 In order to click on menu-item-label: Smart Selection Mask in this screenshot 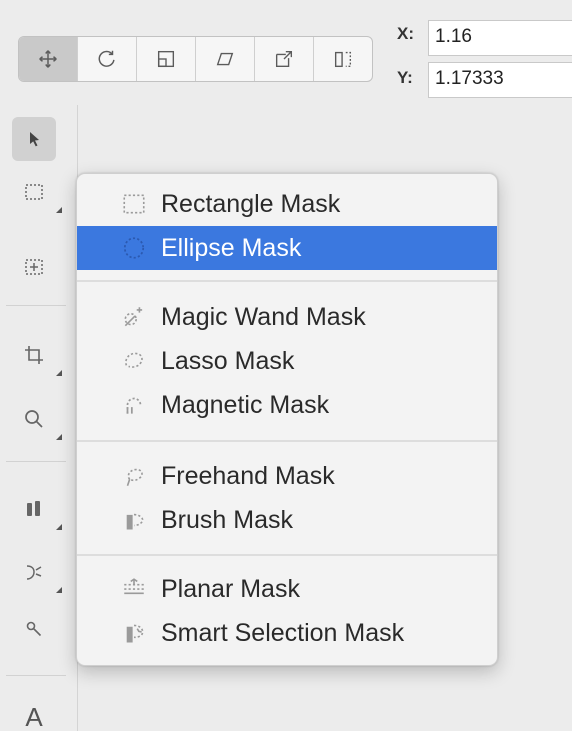, I will do `click(283, 632)`.